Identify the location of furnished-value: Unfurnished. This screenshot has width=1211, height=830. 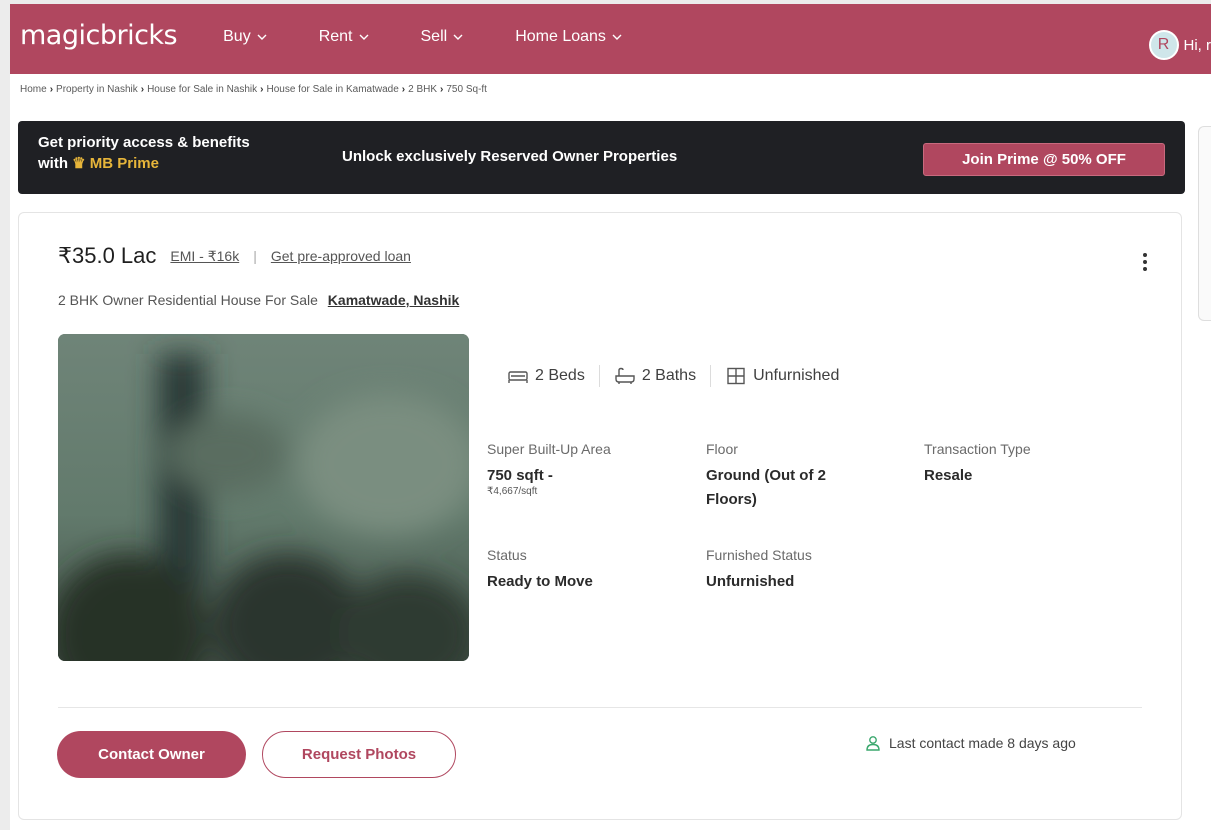
(750, 581).